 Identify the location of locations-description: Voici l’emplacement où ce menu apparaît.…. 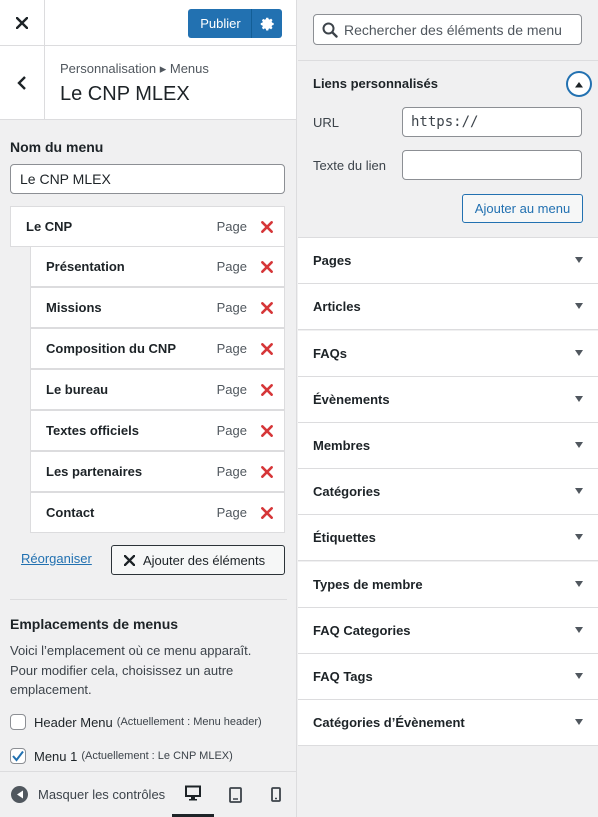
(131, 670).